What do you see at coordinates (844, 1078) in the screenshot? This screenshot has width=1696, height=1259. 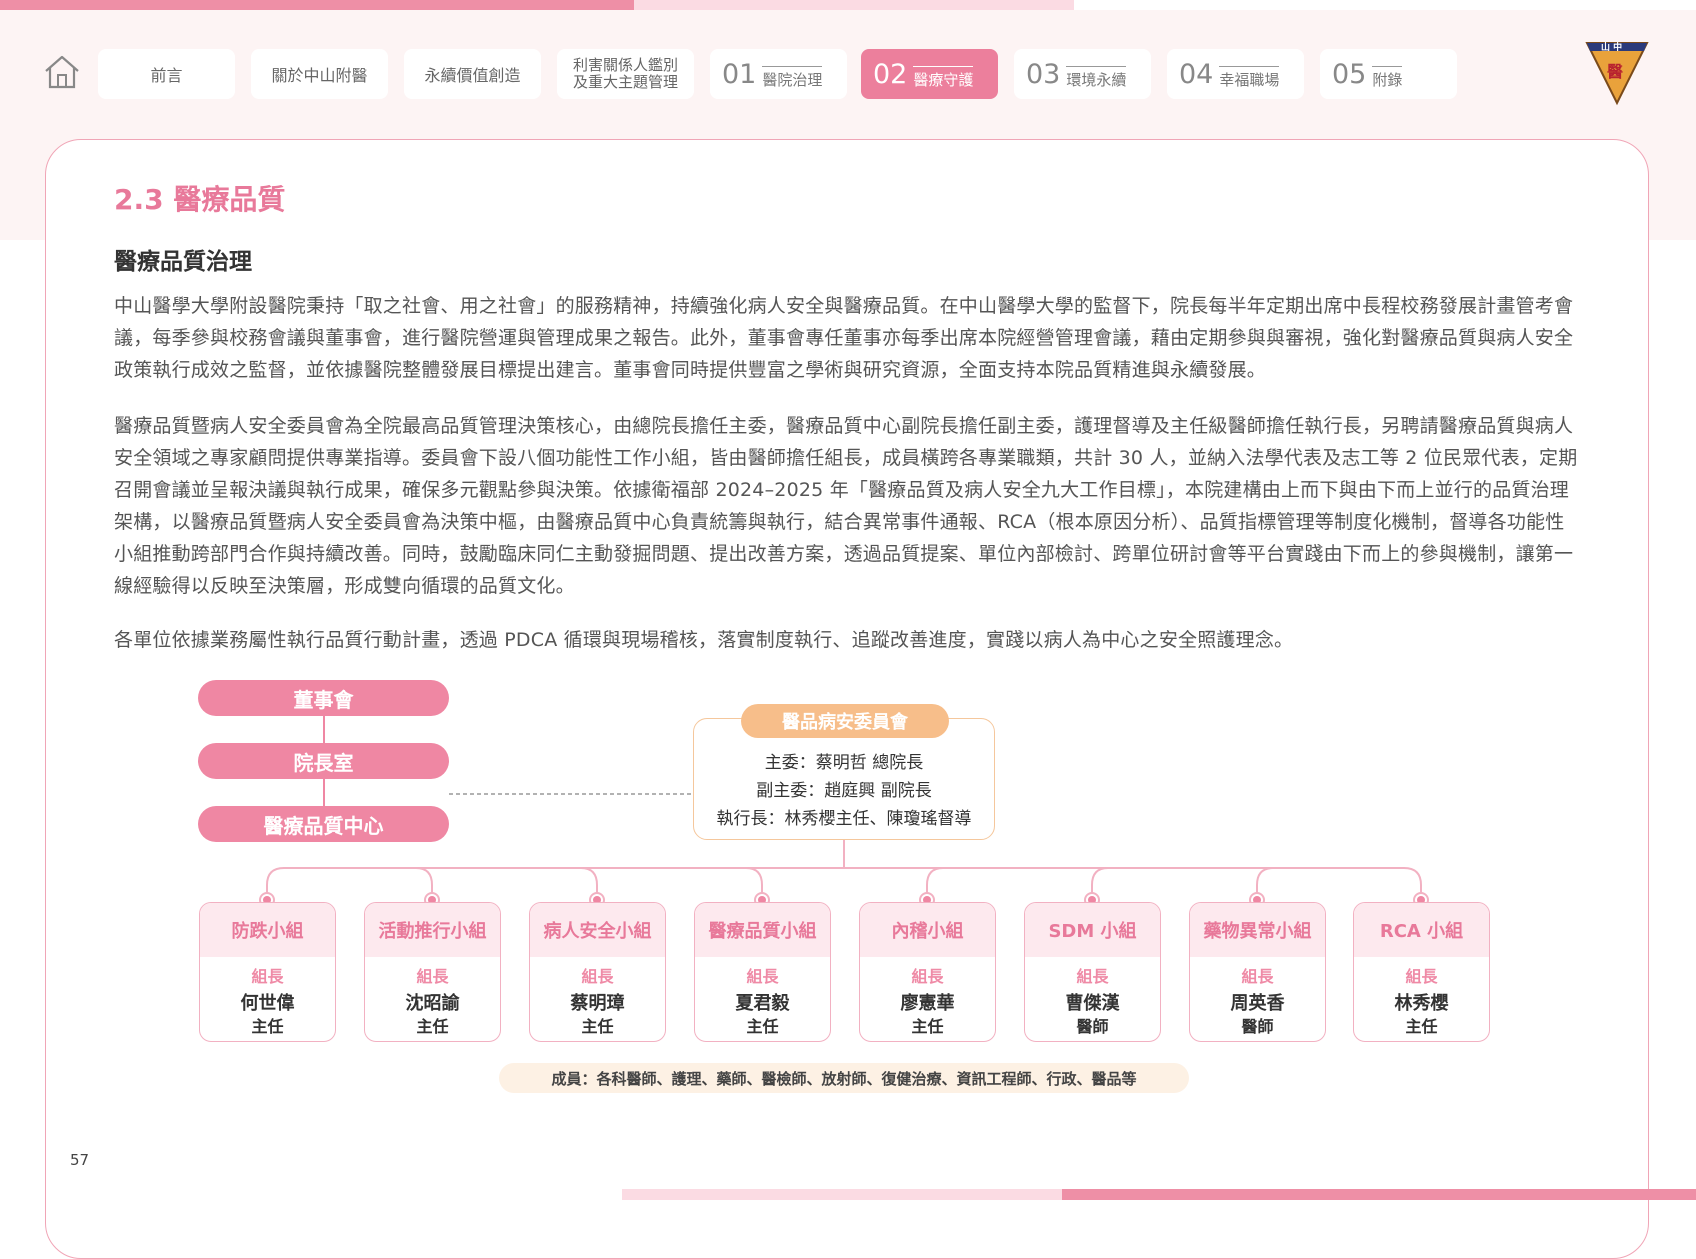 I see `members-note: 成員：各科醫師、護理、藥師、醫檢師、放射師、復健治療、資訊工程師、行政、醫品等` at bounding box center [844, 1078].